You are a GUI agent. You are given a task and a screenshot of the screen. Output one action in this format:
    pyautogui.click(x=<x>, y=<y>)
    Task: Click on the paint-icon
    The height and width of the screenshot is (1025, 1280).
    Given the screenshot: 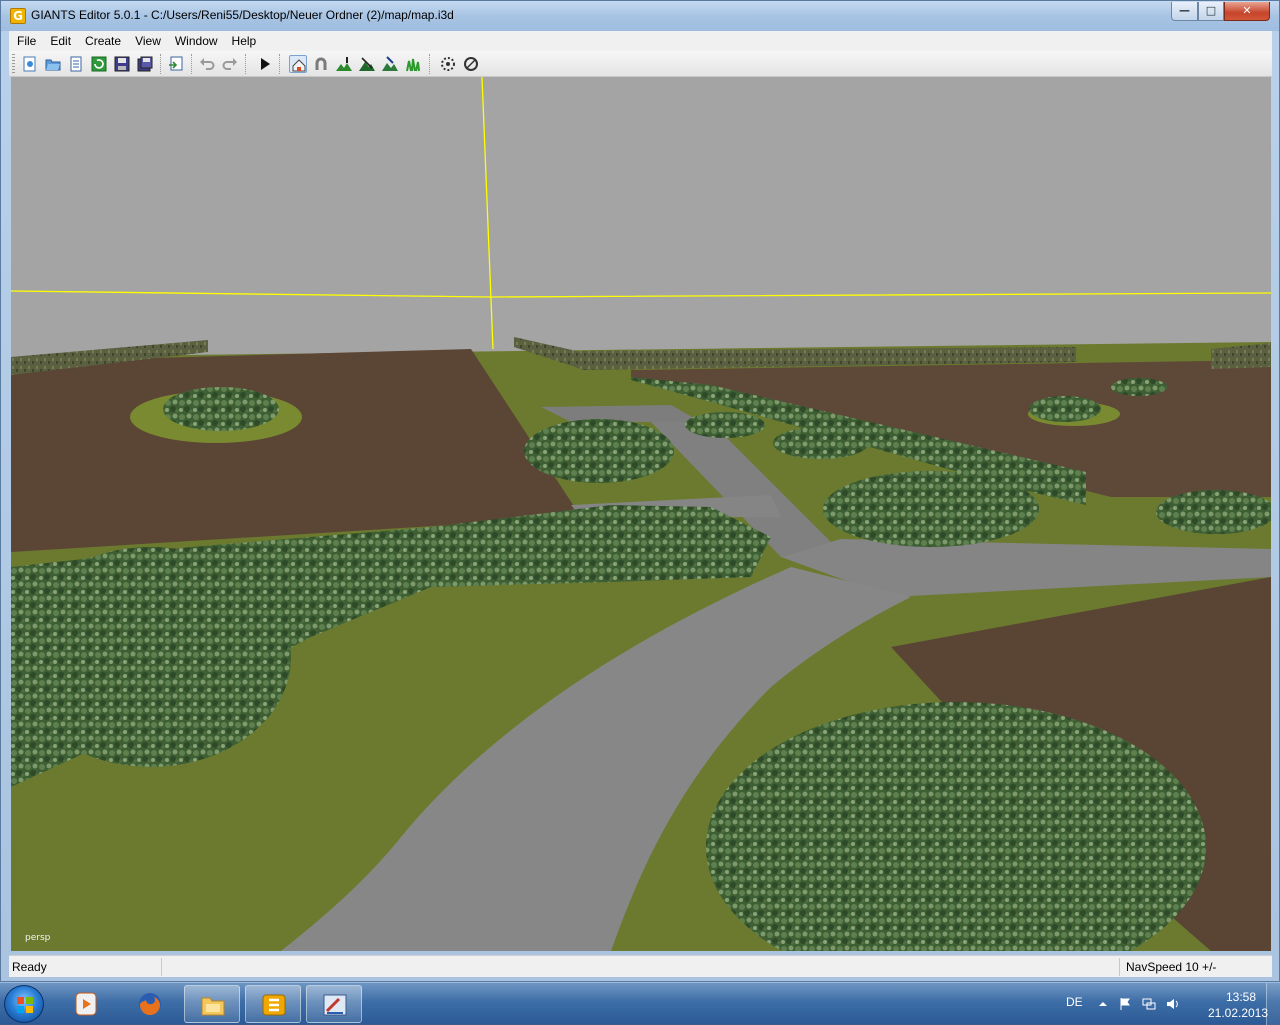 What is the action you would take?
    pyautogui.click(x=335, y=1005)
    